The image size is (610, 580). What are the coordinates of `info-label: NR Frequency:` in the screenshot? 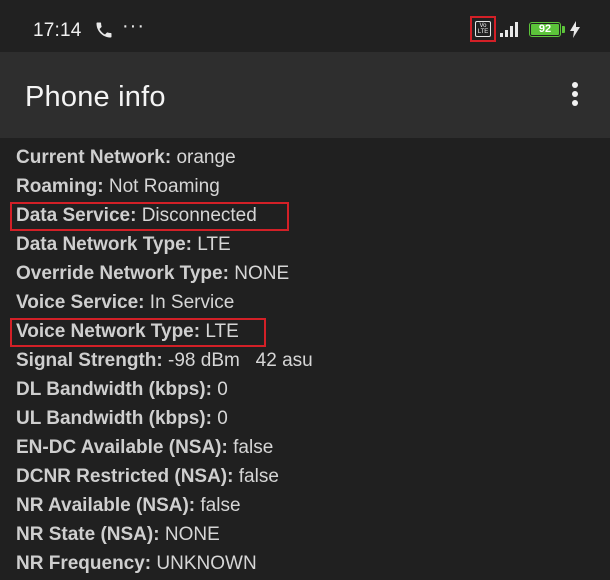 It's located at (84, 563).